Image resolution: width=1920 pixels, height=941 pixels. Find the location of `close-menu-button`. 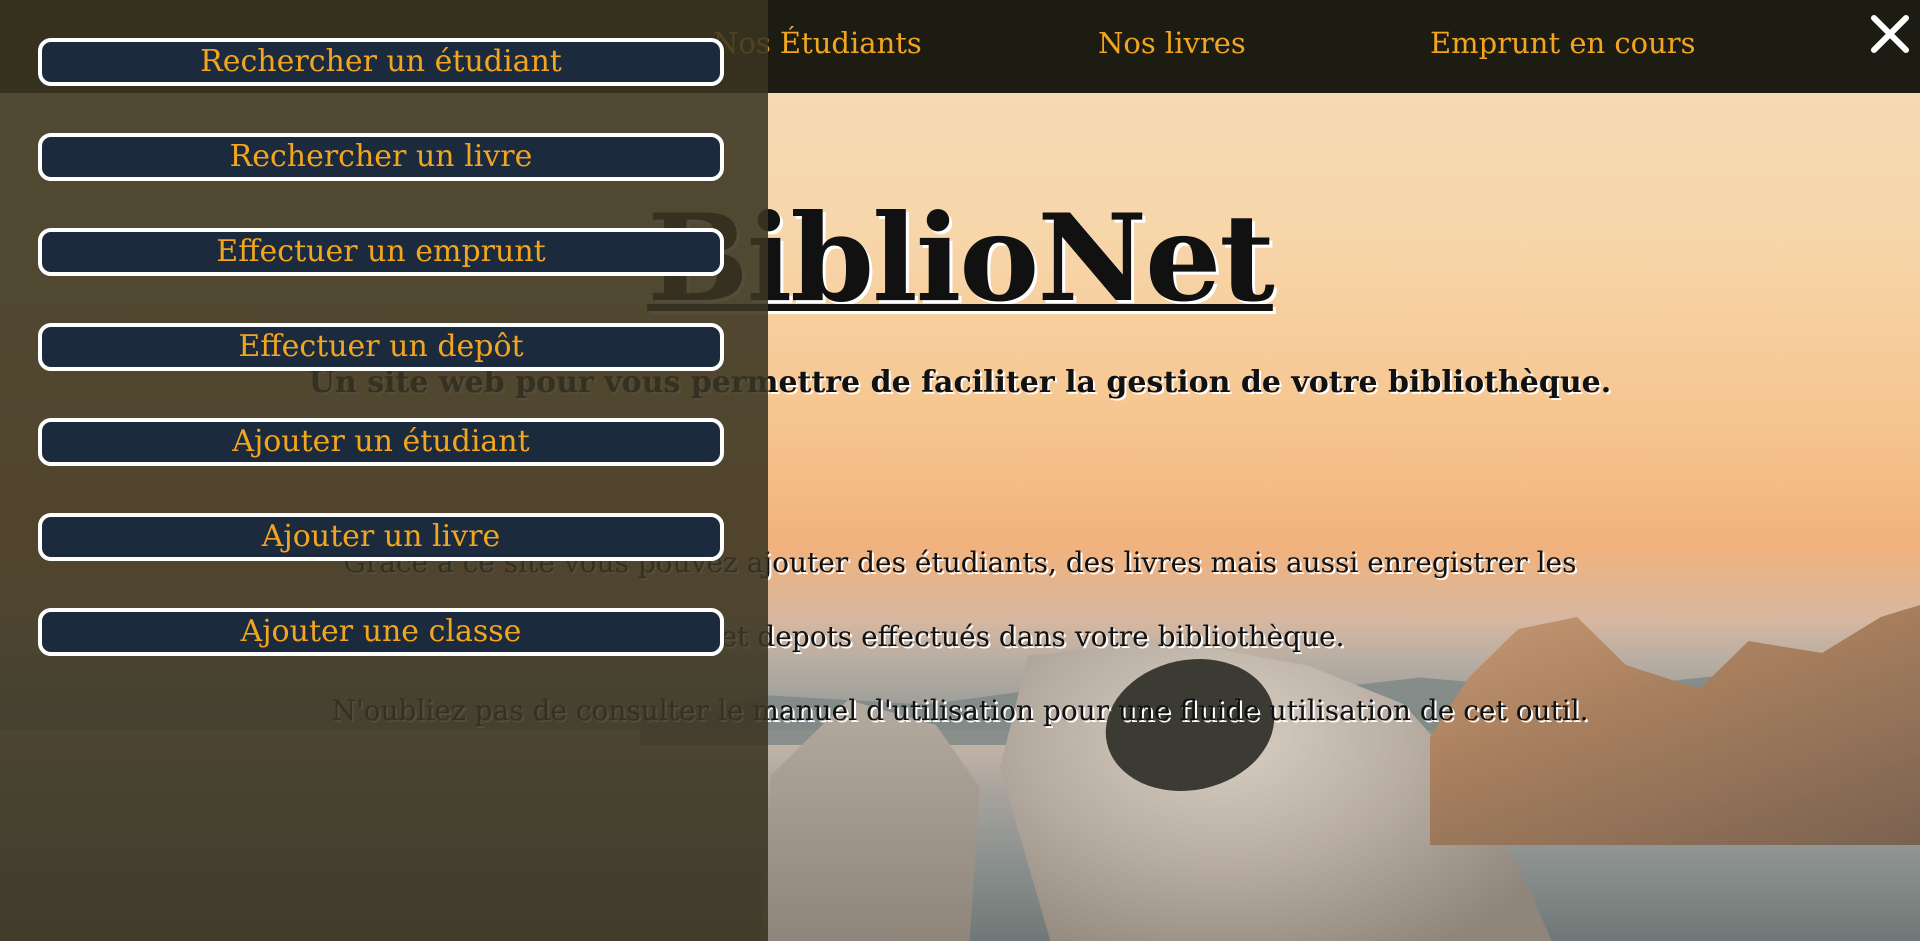

close-menu-button is located at coordinates (1890, 34).